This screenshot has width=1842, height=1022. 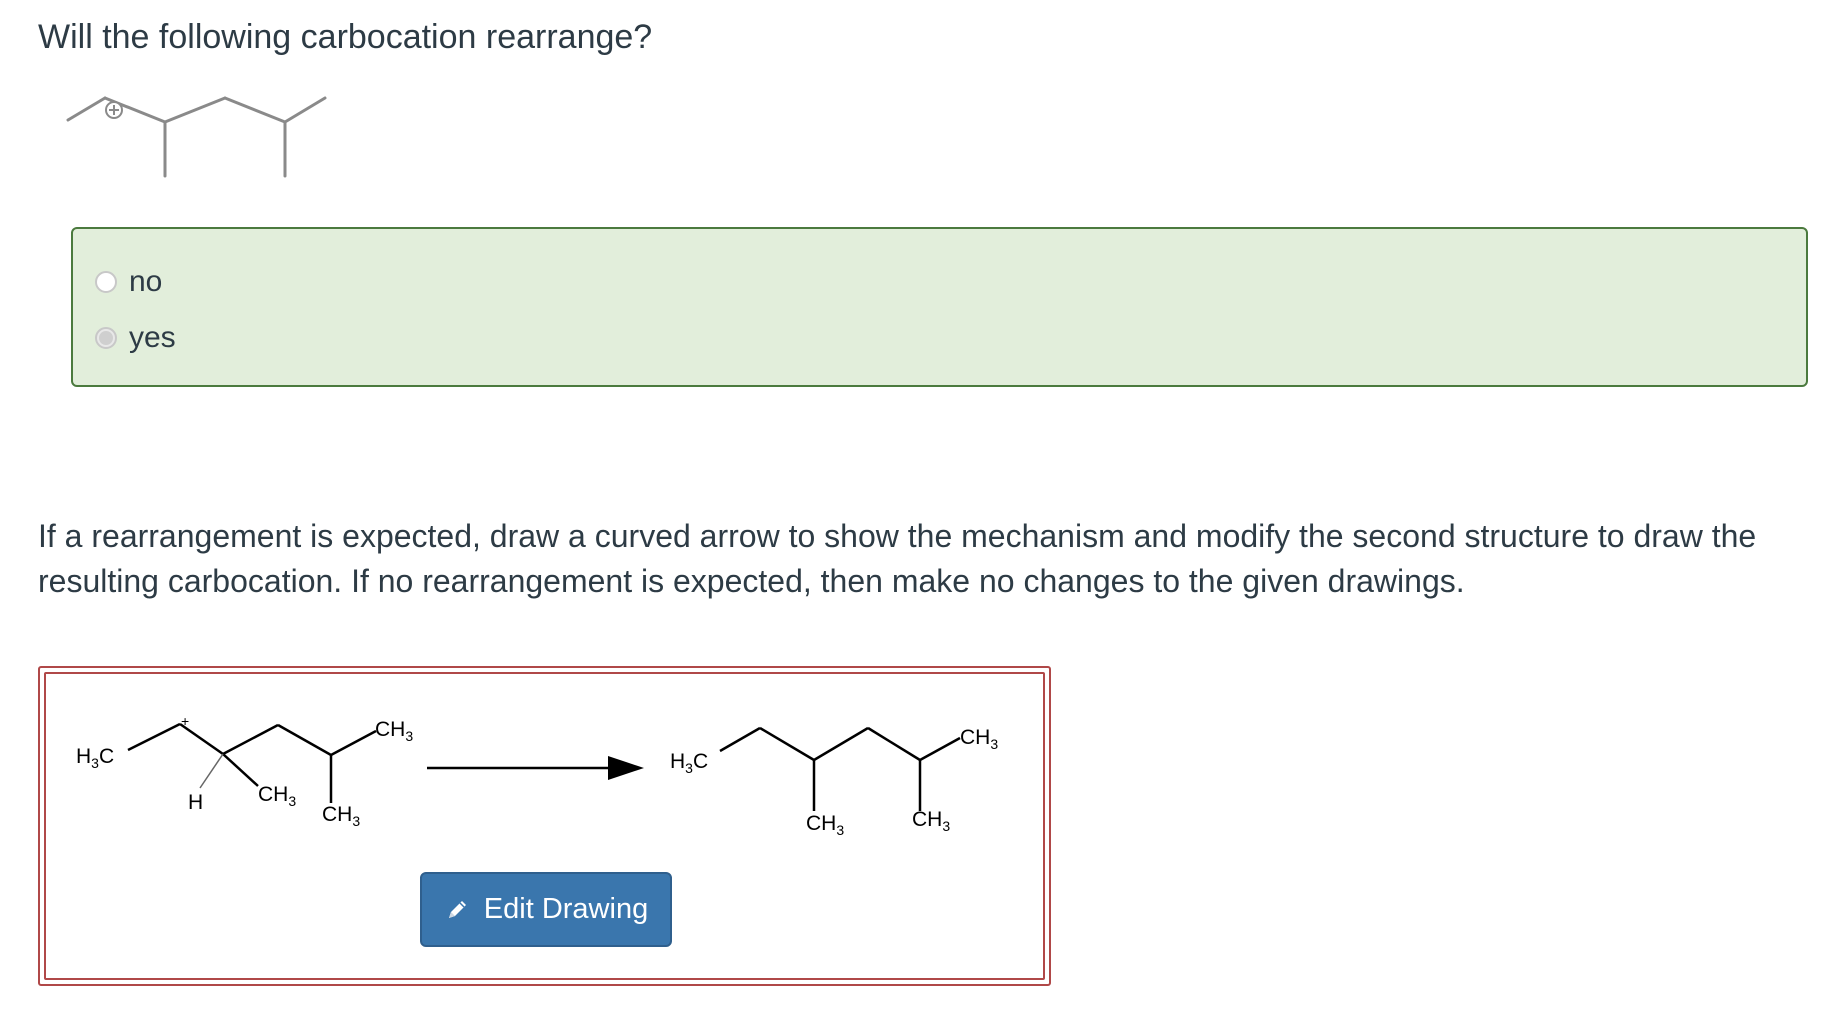 I want to click on carbocation-structure, so click(x=196, y=137).